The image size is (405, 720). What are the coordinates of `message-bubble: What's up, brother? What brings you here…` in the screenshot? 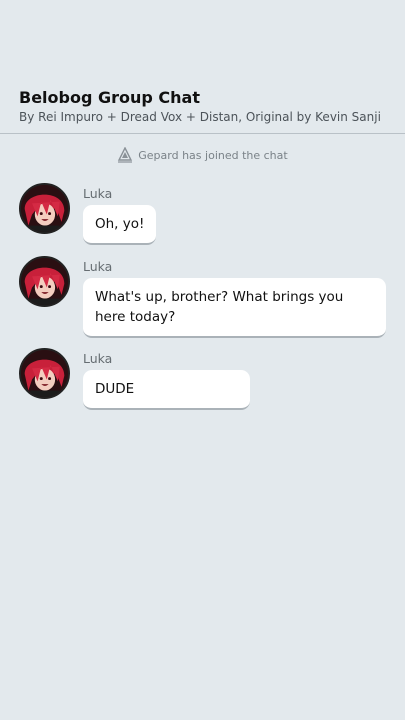 It's located at (234, 308).